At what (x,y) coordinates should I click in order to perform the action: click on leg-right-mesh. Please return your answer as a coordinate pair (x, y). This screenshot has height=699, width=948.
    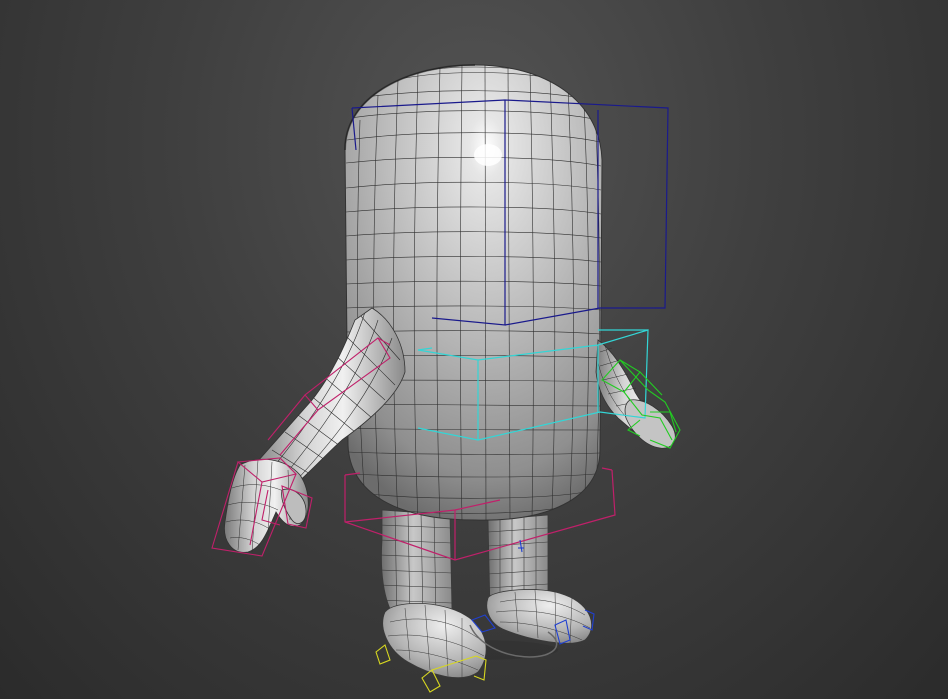
    Looking at the image, I should click on (539, 579).